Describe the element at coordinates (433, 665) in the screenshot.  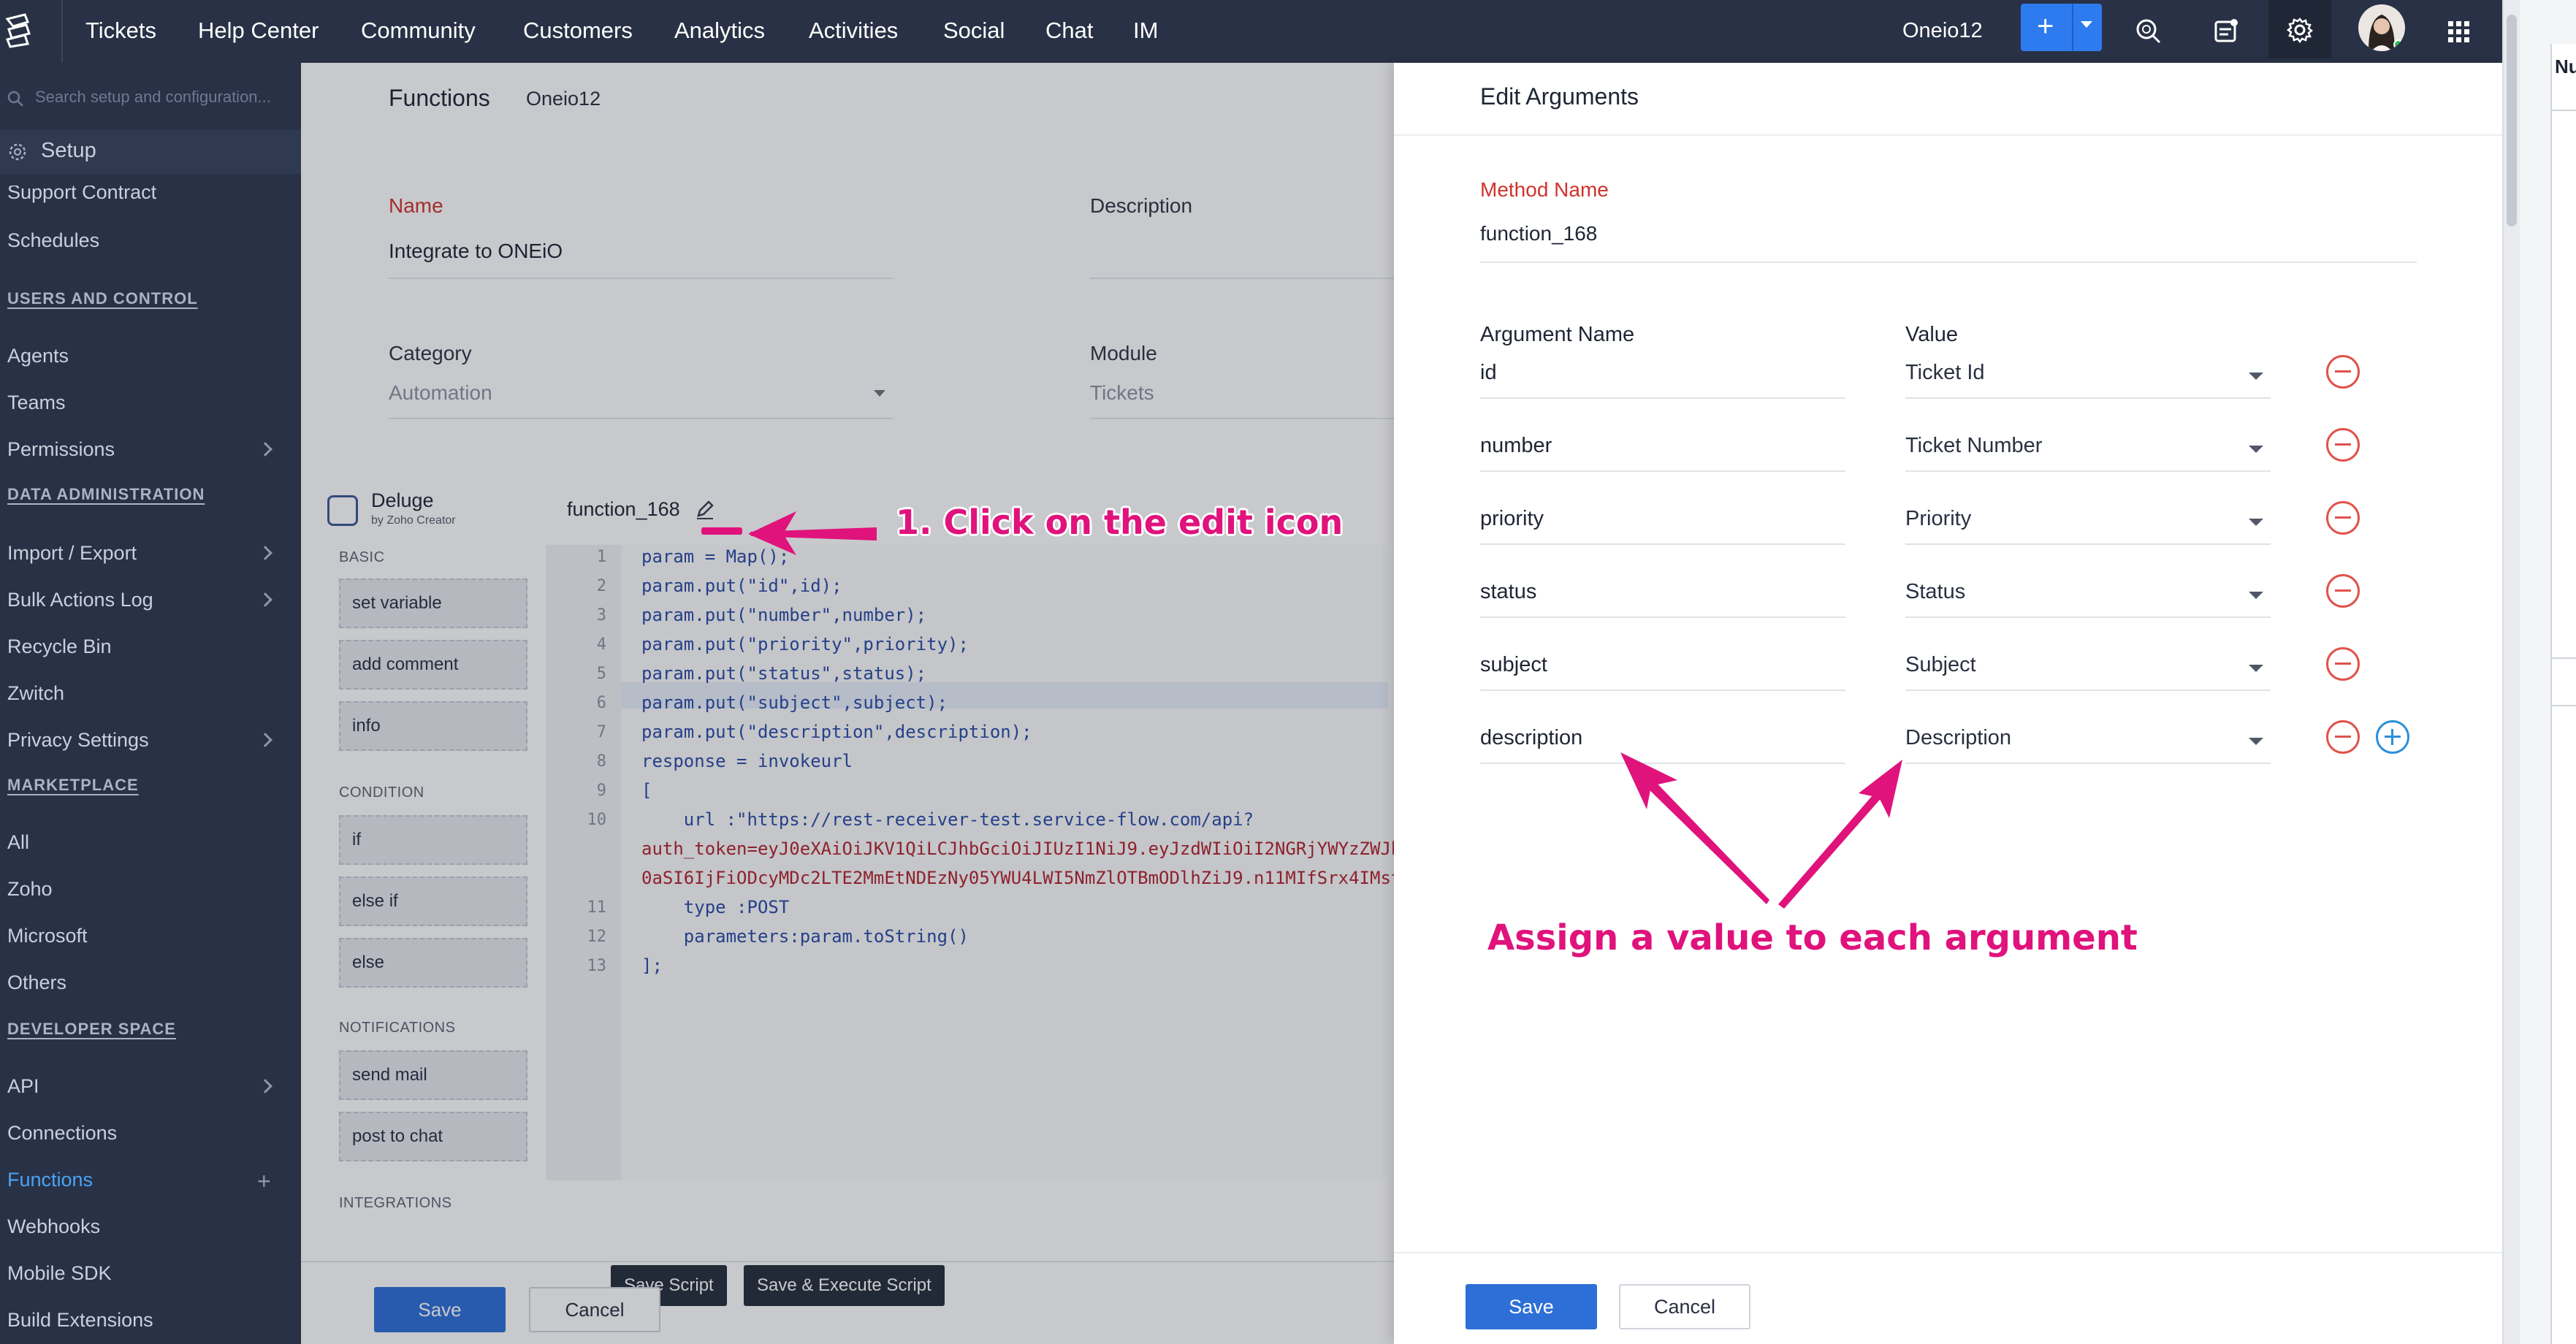
I see `palette-item-add-comment: add comment` at that location.